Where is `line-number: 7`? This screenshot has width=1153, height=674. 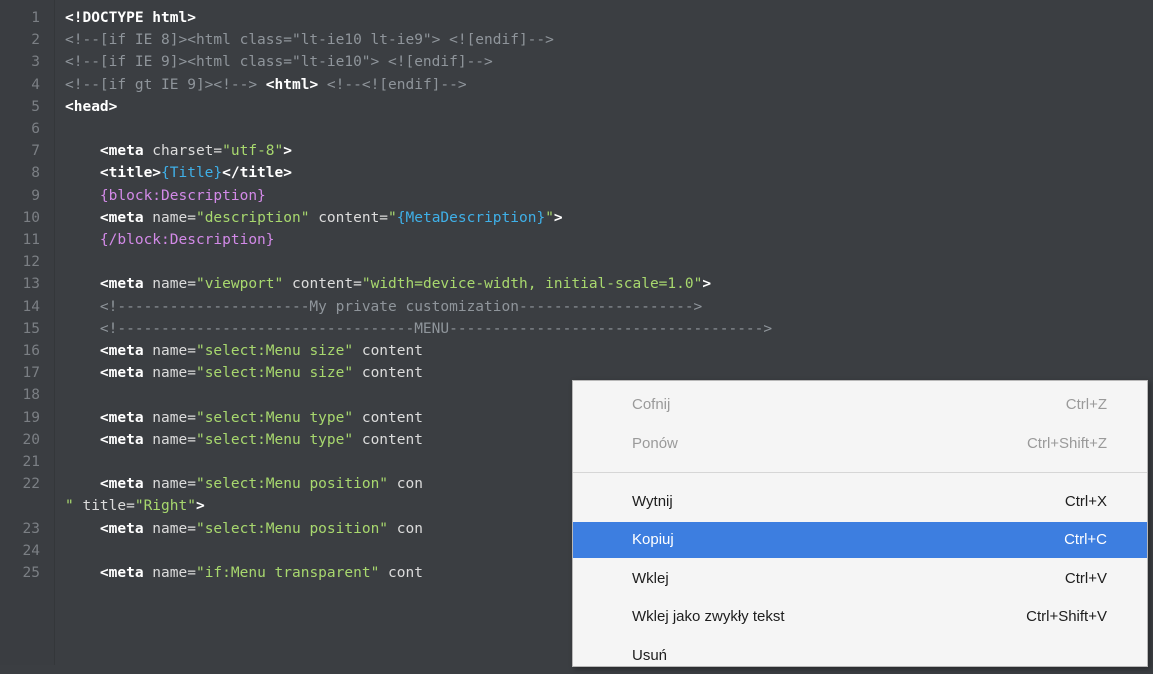 line-number: 7 is located at coordinates (35, 151).